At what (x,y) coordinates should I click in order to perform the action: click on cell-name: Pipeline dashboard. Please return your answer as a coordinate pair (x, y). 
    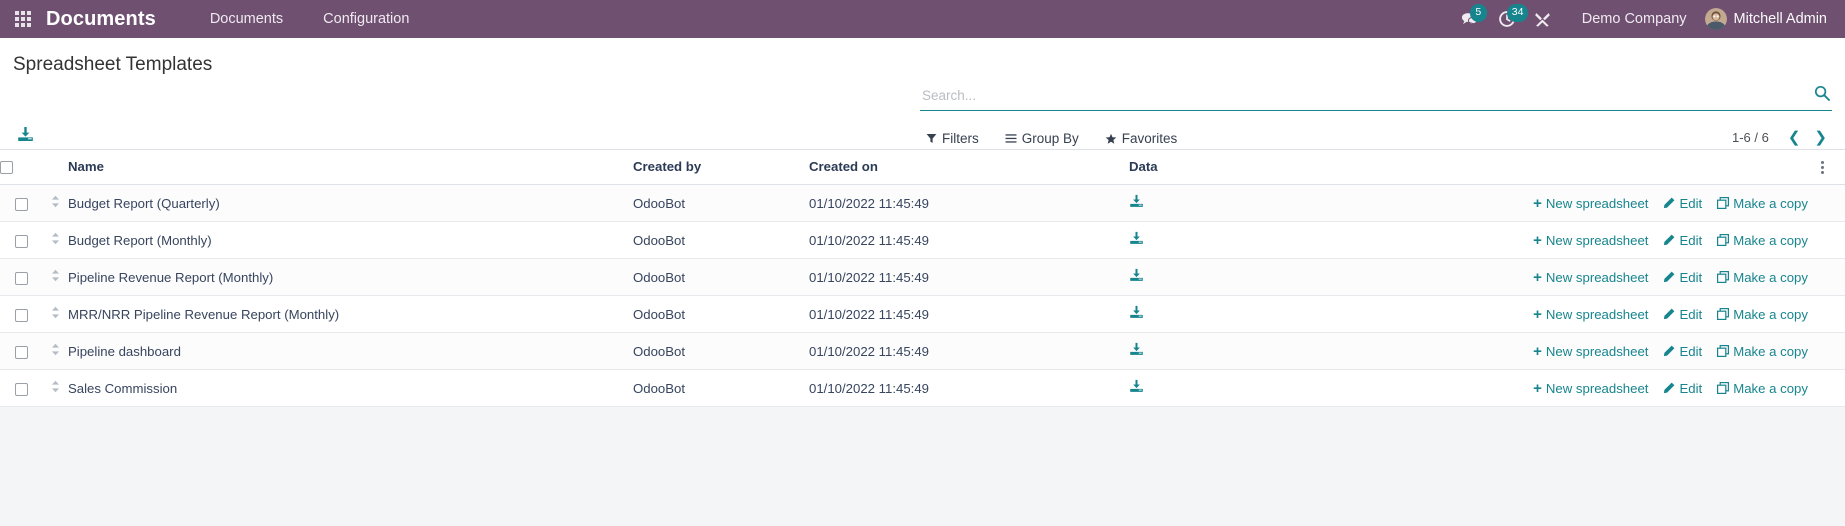
    Looking at the image, I should click on (350, 351).